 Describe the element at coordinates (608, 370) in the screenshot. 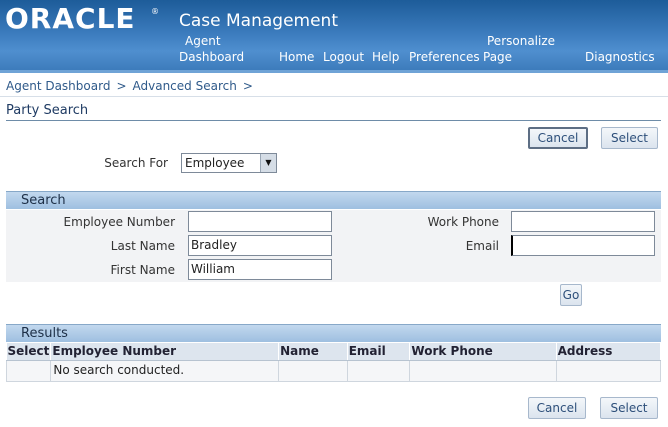

I see `table-cell-address` at that location.